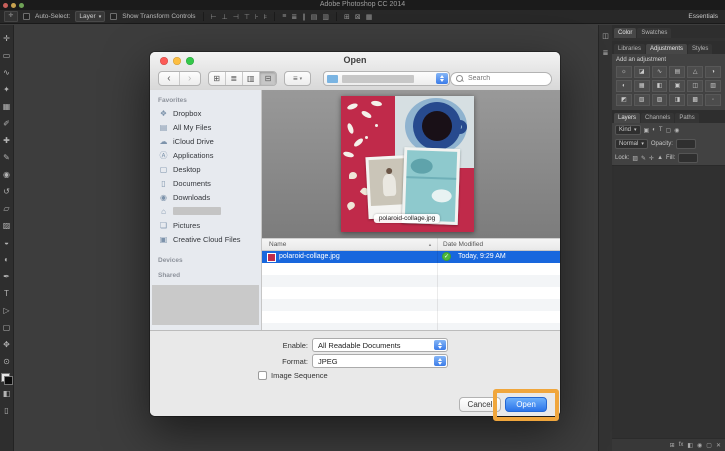  What do you see at coordinates (713, 86) in the screenshot?
I see `adjustment-icon: ▥` at bounding box center [713, 86].